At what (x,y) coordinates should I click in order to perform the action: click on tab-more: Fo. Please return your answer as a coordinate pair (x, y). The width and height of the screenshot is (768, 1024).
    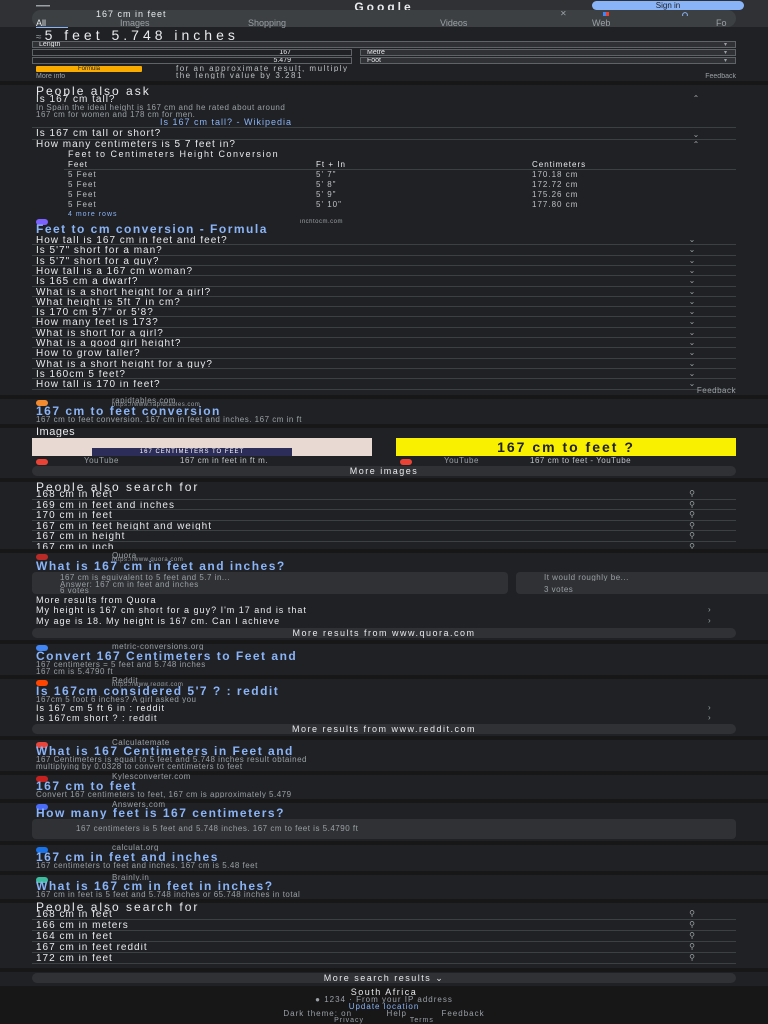
    Looking at the image, I should click on (721, 23).